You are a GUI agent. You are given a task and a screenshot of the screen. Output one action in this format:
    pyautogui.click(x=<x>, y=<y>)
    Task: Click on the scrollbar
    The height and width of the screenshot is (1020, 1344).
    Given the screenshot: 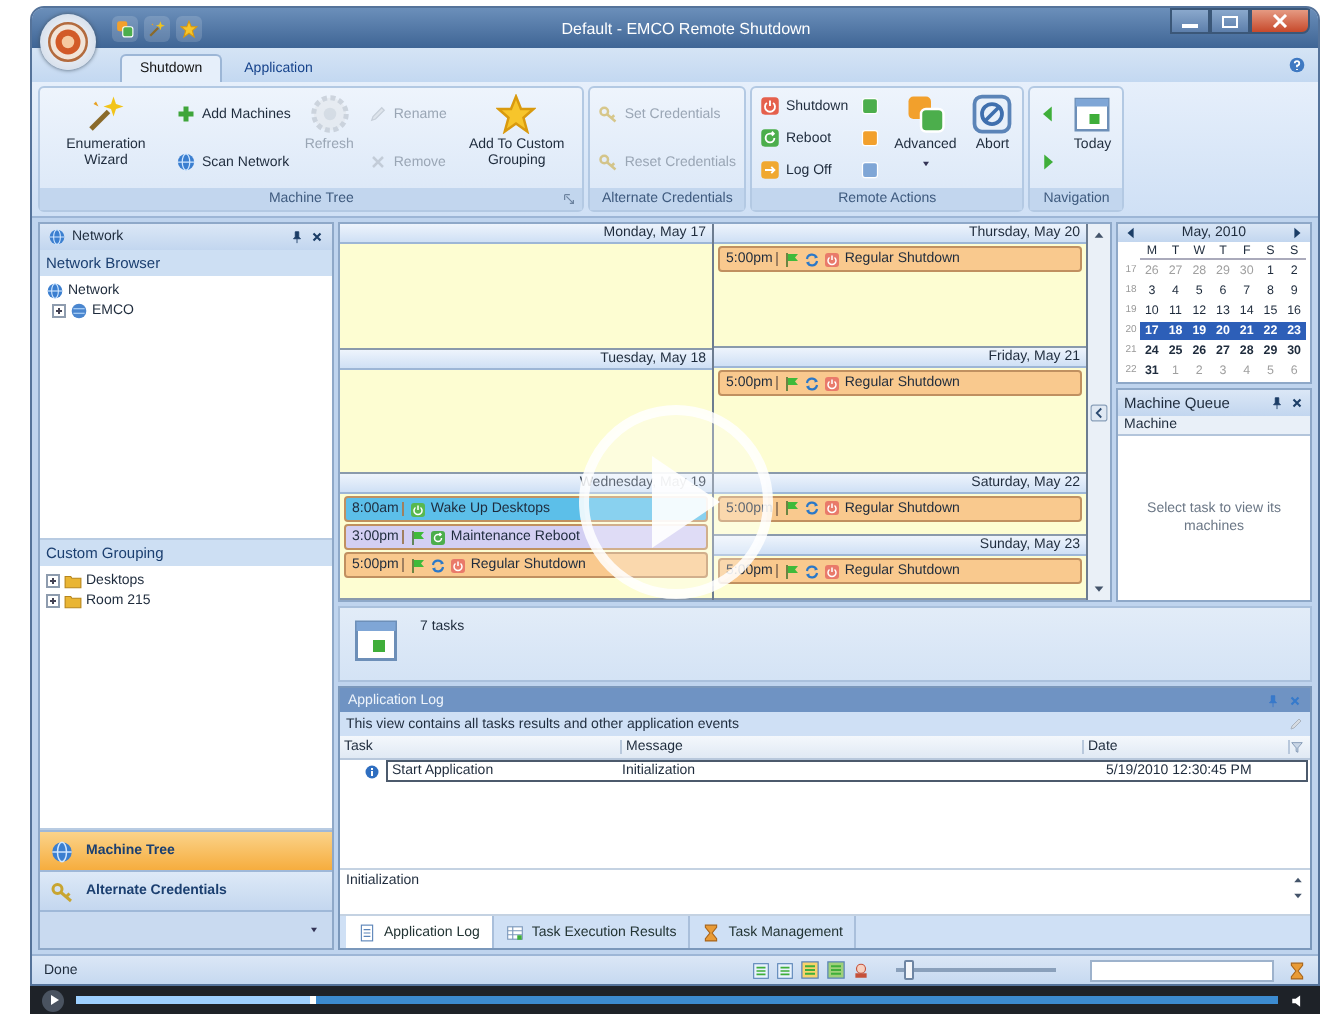 What is the action you would take?
    pyautogui.click(x=1099, y=412)
    